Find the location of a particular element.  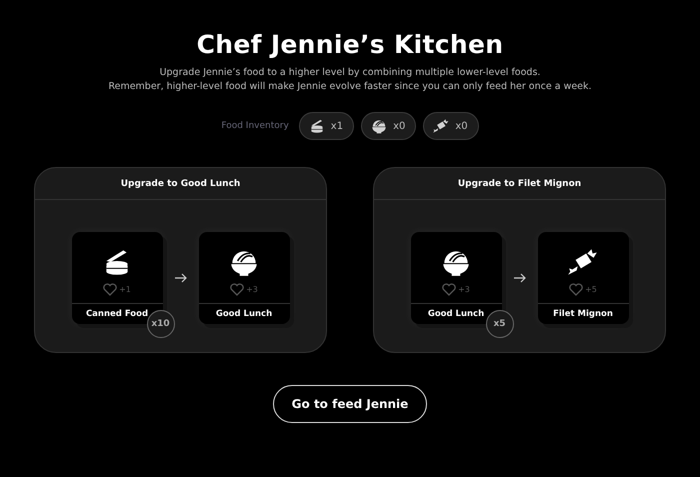

inventory-label: Food Inventory is located at coordinates (255, 126).